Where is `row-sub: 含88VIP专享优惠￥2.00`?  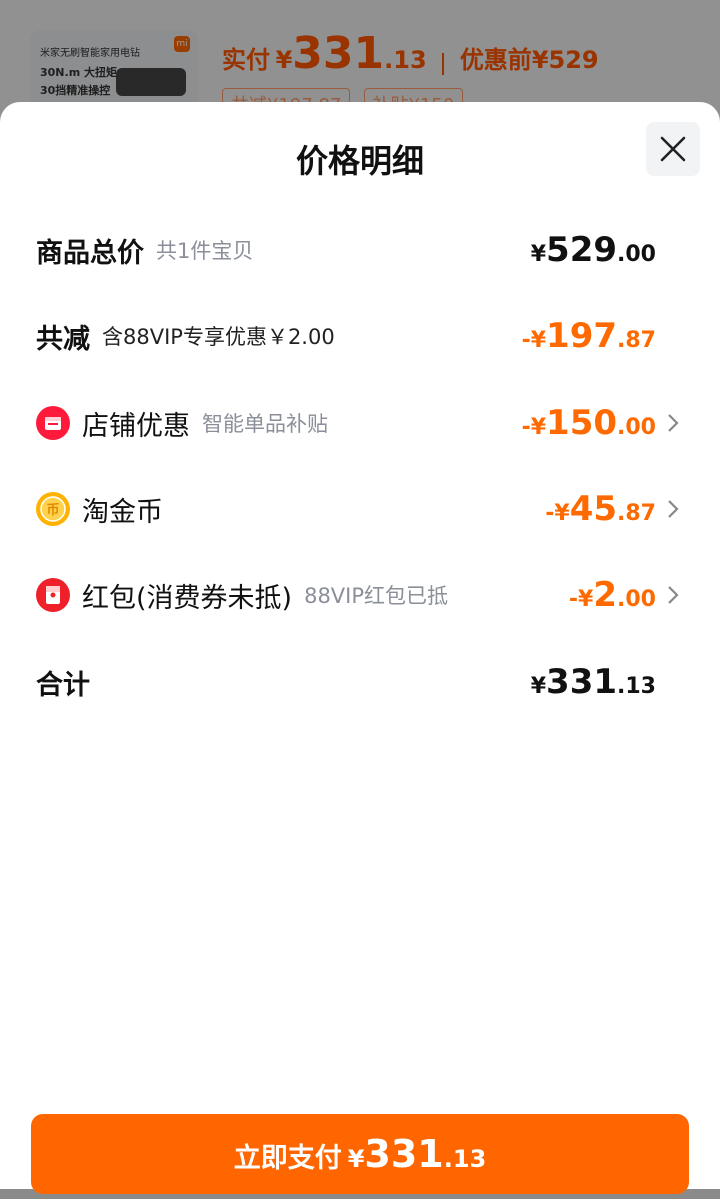 row-sub: 含88VIP专享优惠￥2.00 is located at coordinates (218, 337).